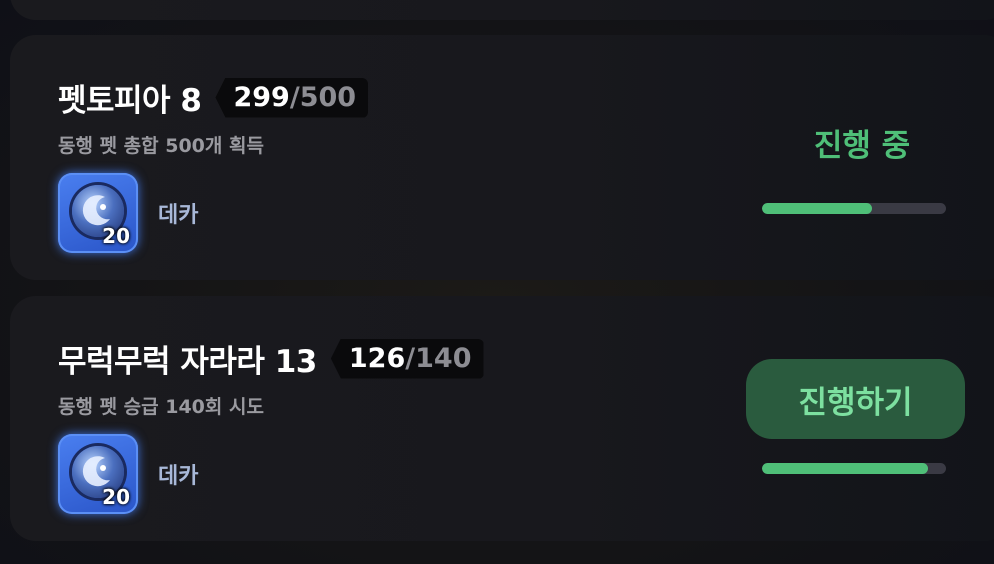 This screenshot has width=994, height=564. What do you see at coordinates (187, 362) in the screenshot?
I see `quest-title: 무럭무럭 자라라 13` at bounding box center [187, 362].